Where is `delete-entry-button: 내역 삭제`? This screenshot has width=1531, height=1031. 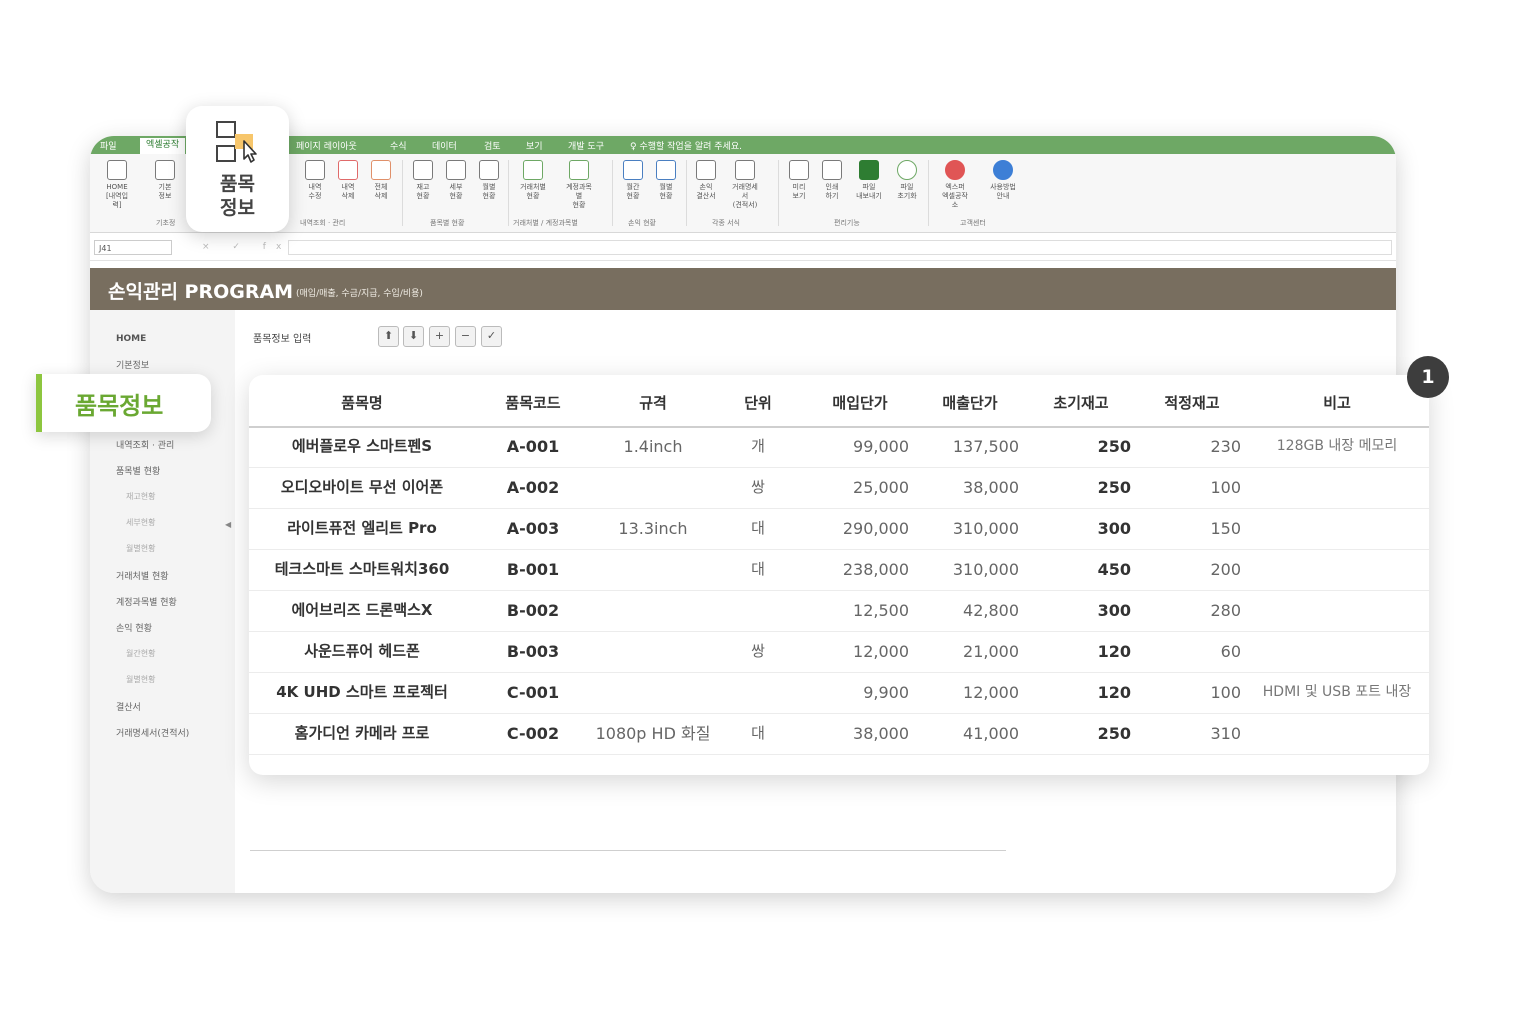 delete-entry-button: 내역 삭제 is located at coordinates (348, 180).